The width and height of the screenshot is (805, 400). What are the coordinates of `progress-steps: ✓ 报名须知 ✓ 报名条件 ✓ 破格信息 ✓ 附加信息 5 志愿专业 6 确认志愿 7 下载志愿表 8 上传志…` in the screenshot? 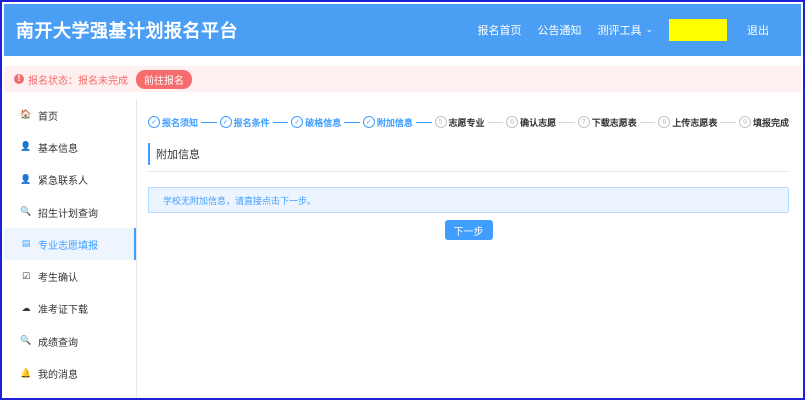 It's located at (468, 122).